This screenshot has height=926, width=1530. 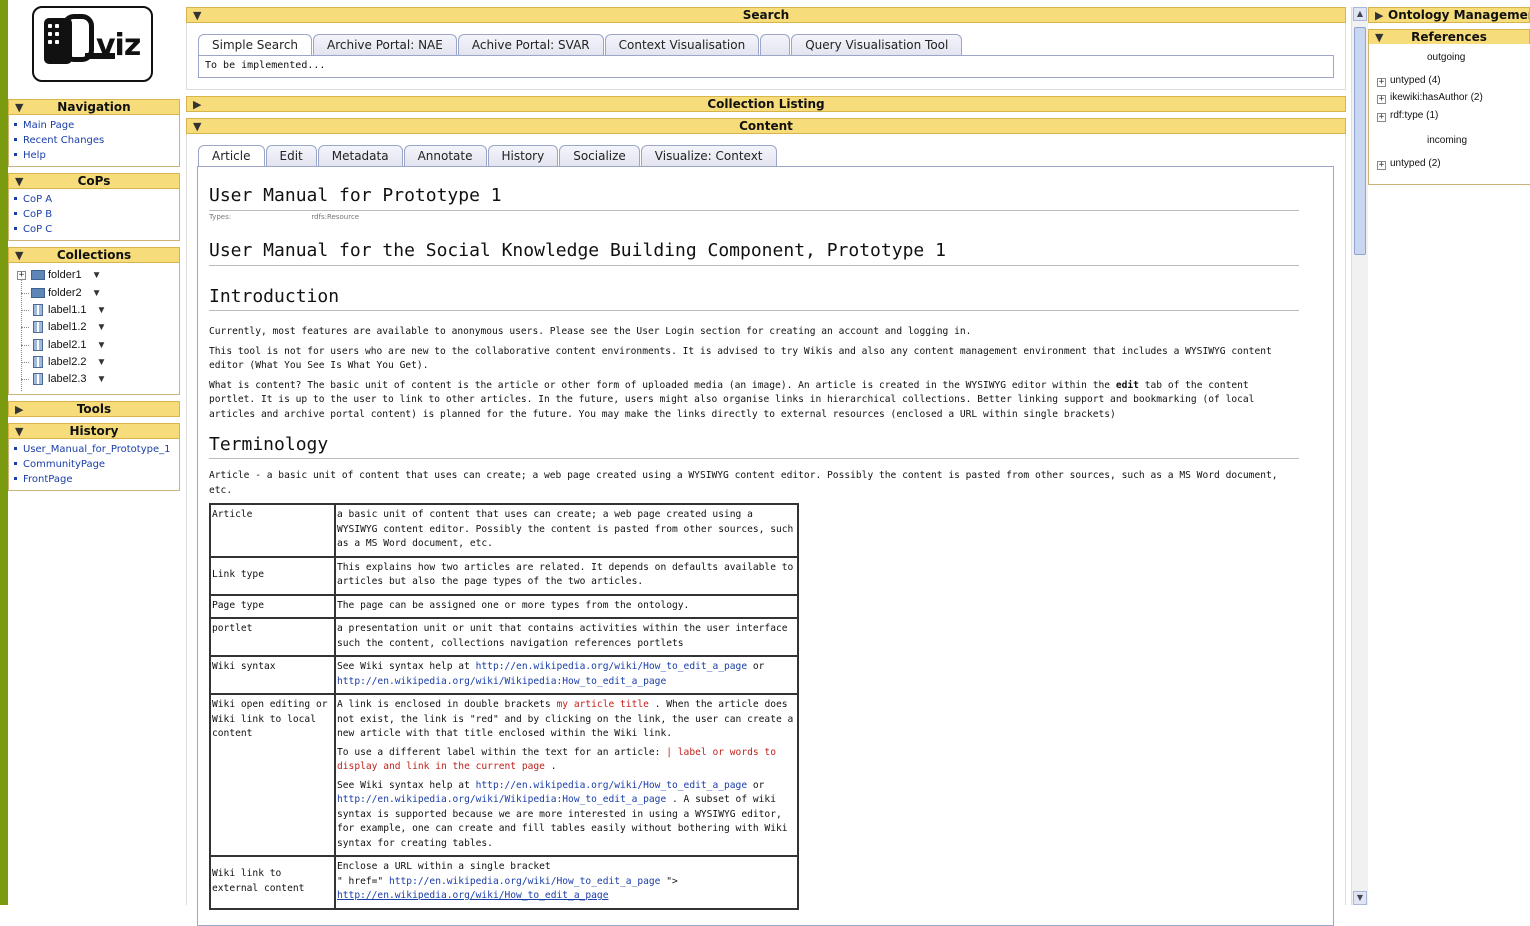 I want to click on scroll-down-arrow-icon: ▼, so click(x=1360, y=898).